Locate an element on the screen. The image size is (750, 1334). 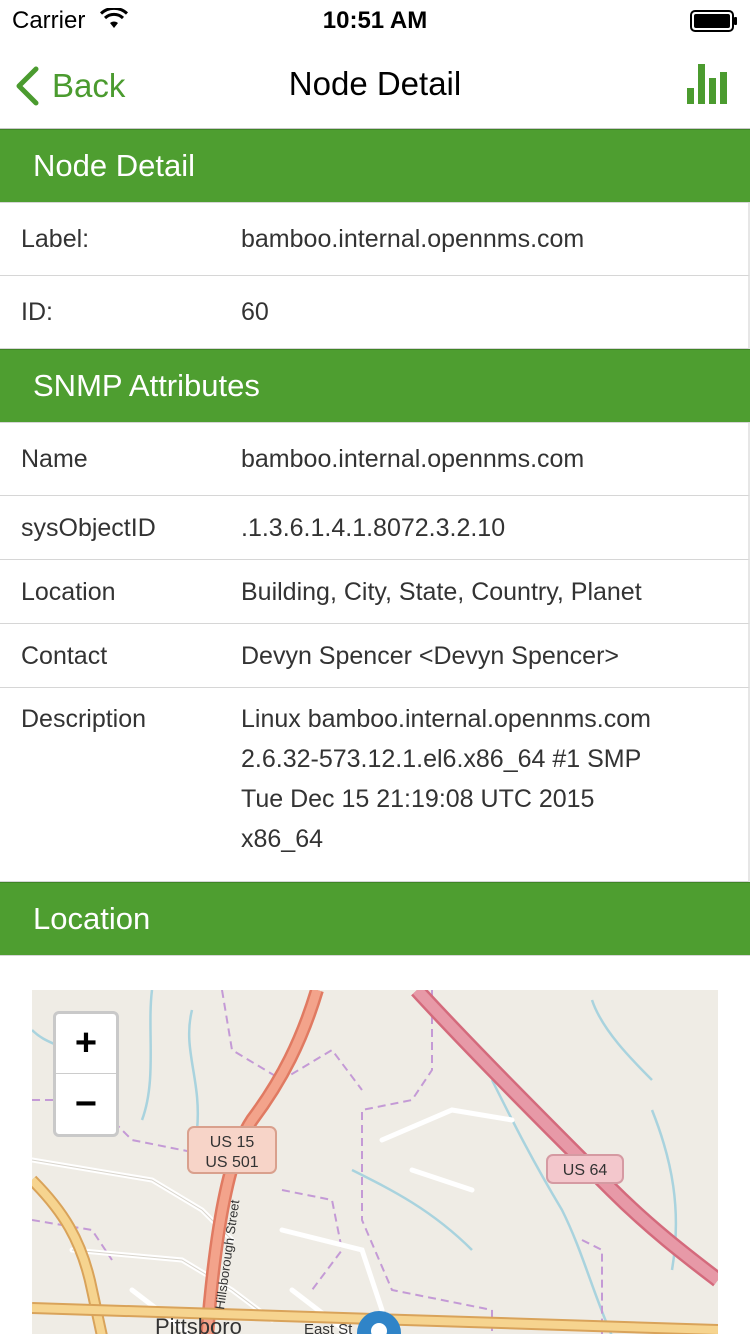
table-row: Name bamboo.internal.opennms.com is located at coordinates (375, 459).